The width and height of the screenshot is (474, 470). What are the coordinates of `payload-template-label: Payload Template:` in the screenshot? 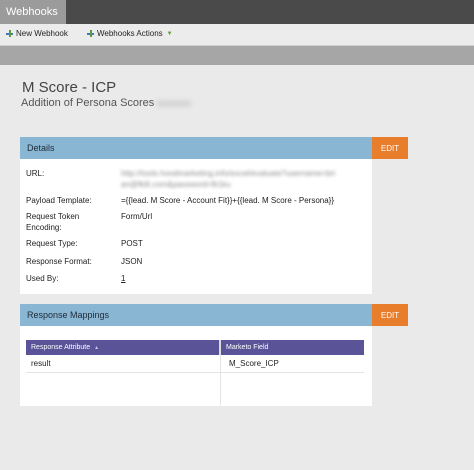 It's located at (59, 200).